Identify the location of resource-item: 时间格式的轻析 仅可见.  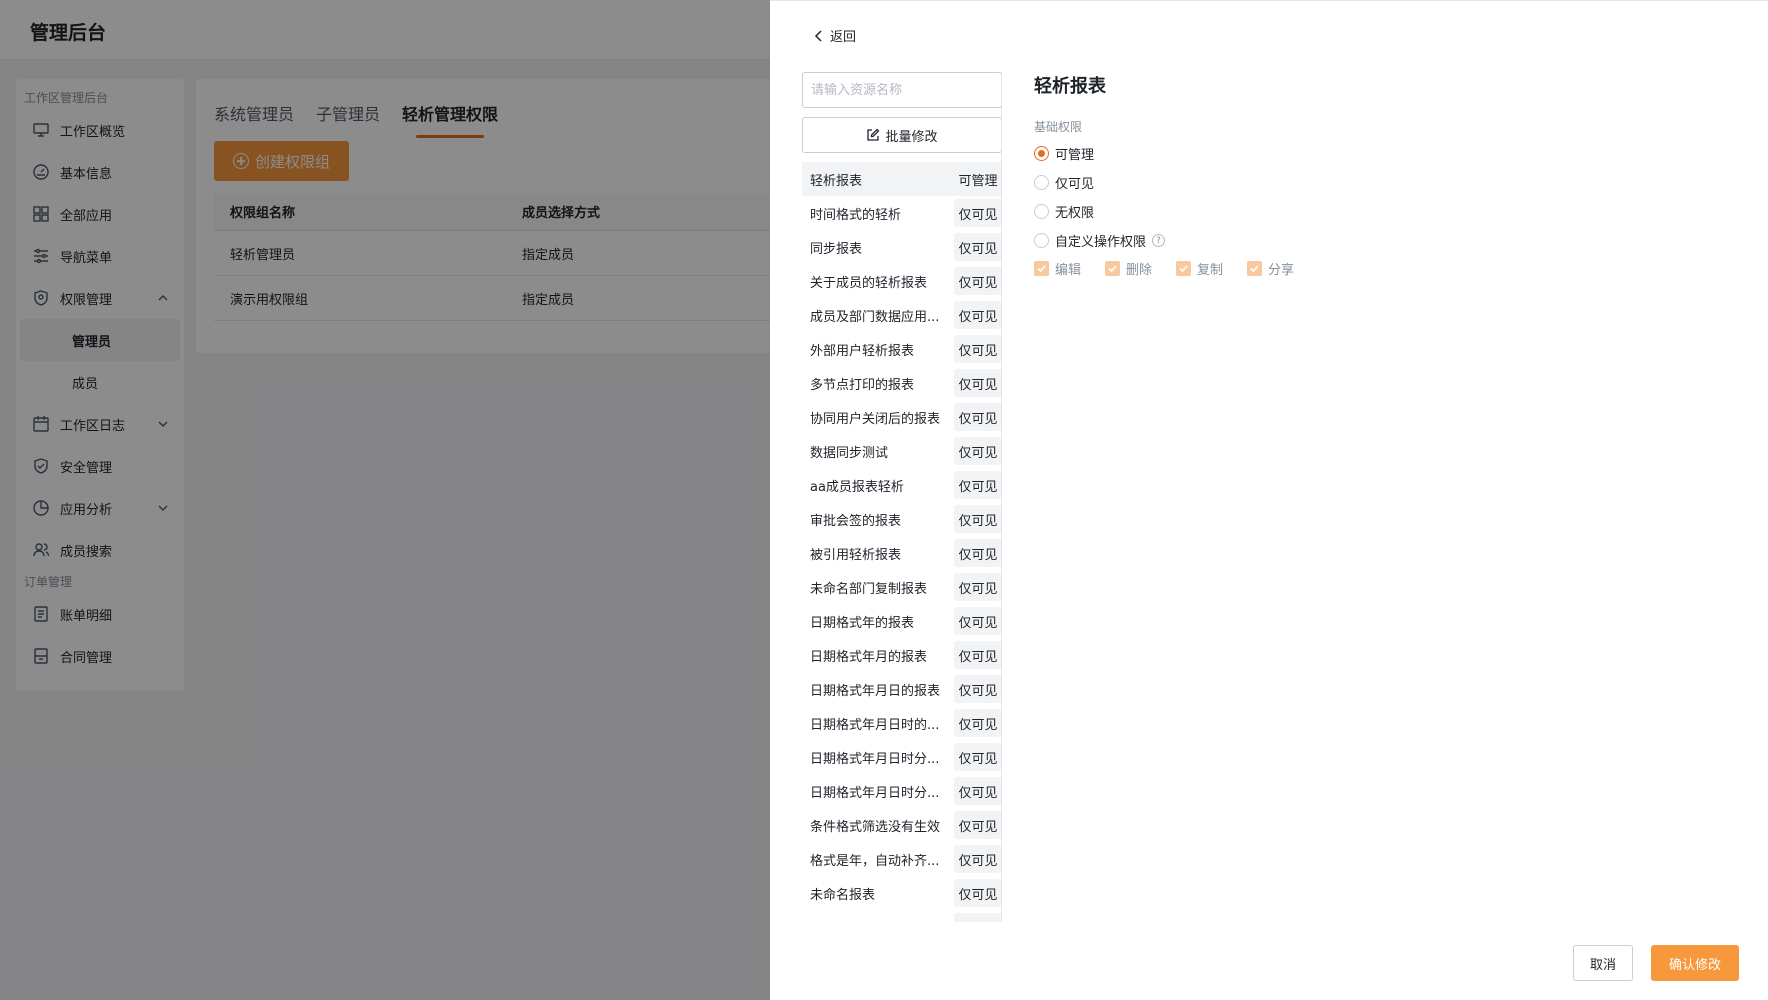
(901, 213).